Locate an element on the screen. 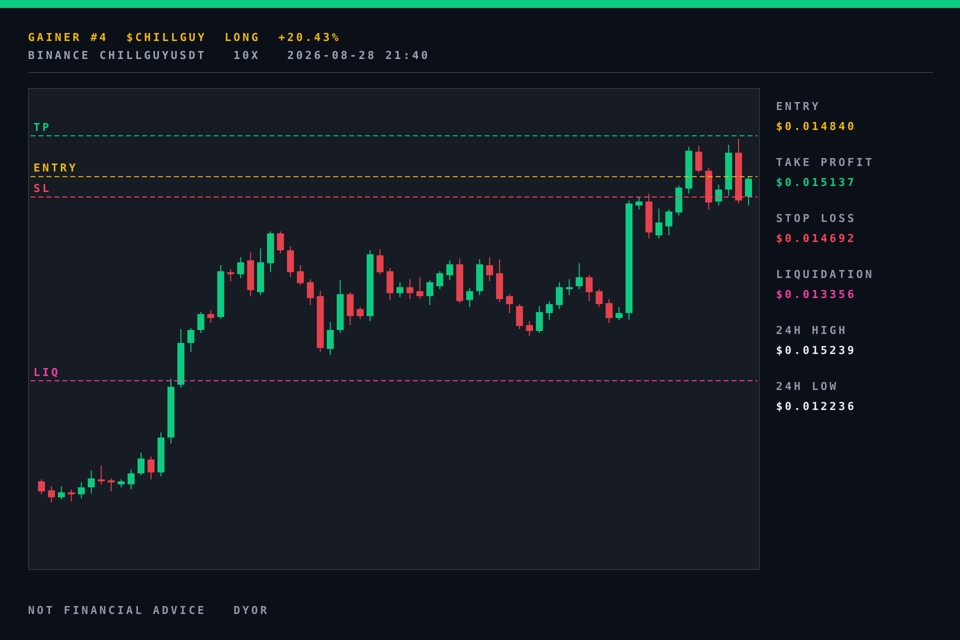  stat-label: STOP LOSS is located at coordinates (817, 219).